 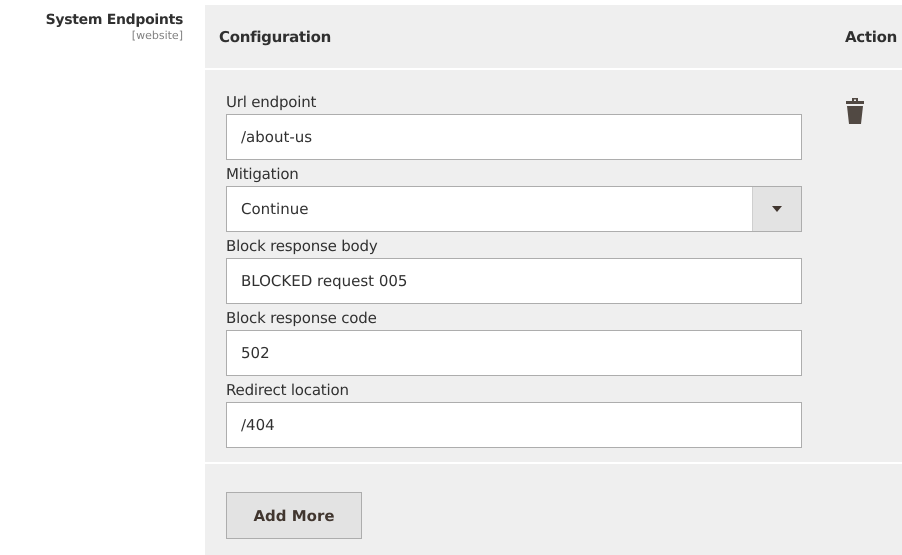 What do you see at coordinates (275, 37) in the screenshot?
I see `column-header: Configuration` at bounding box center [275, 37].